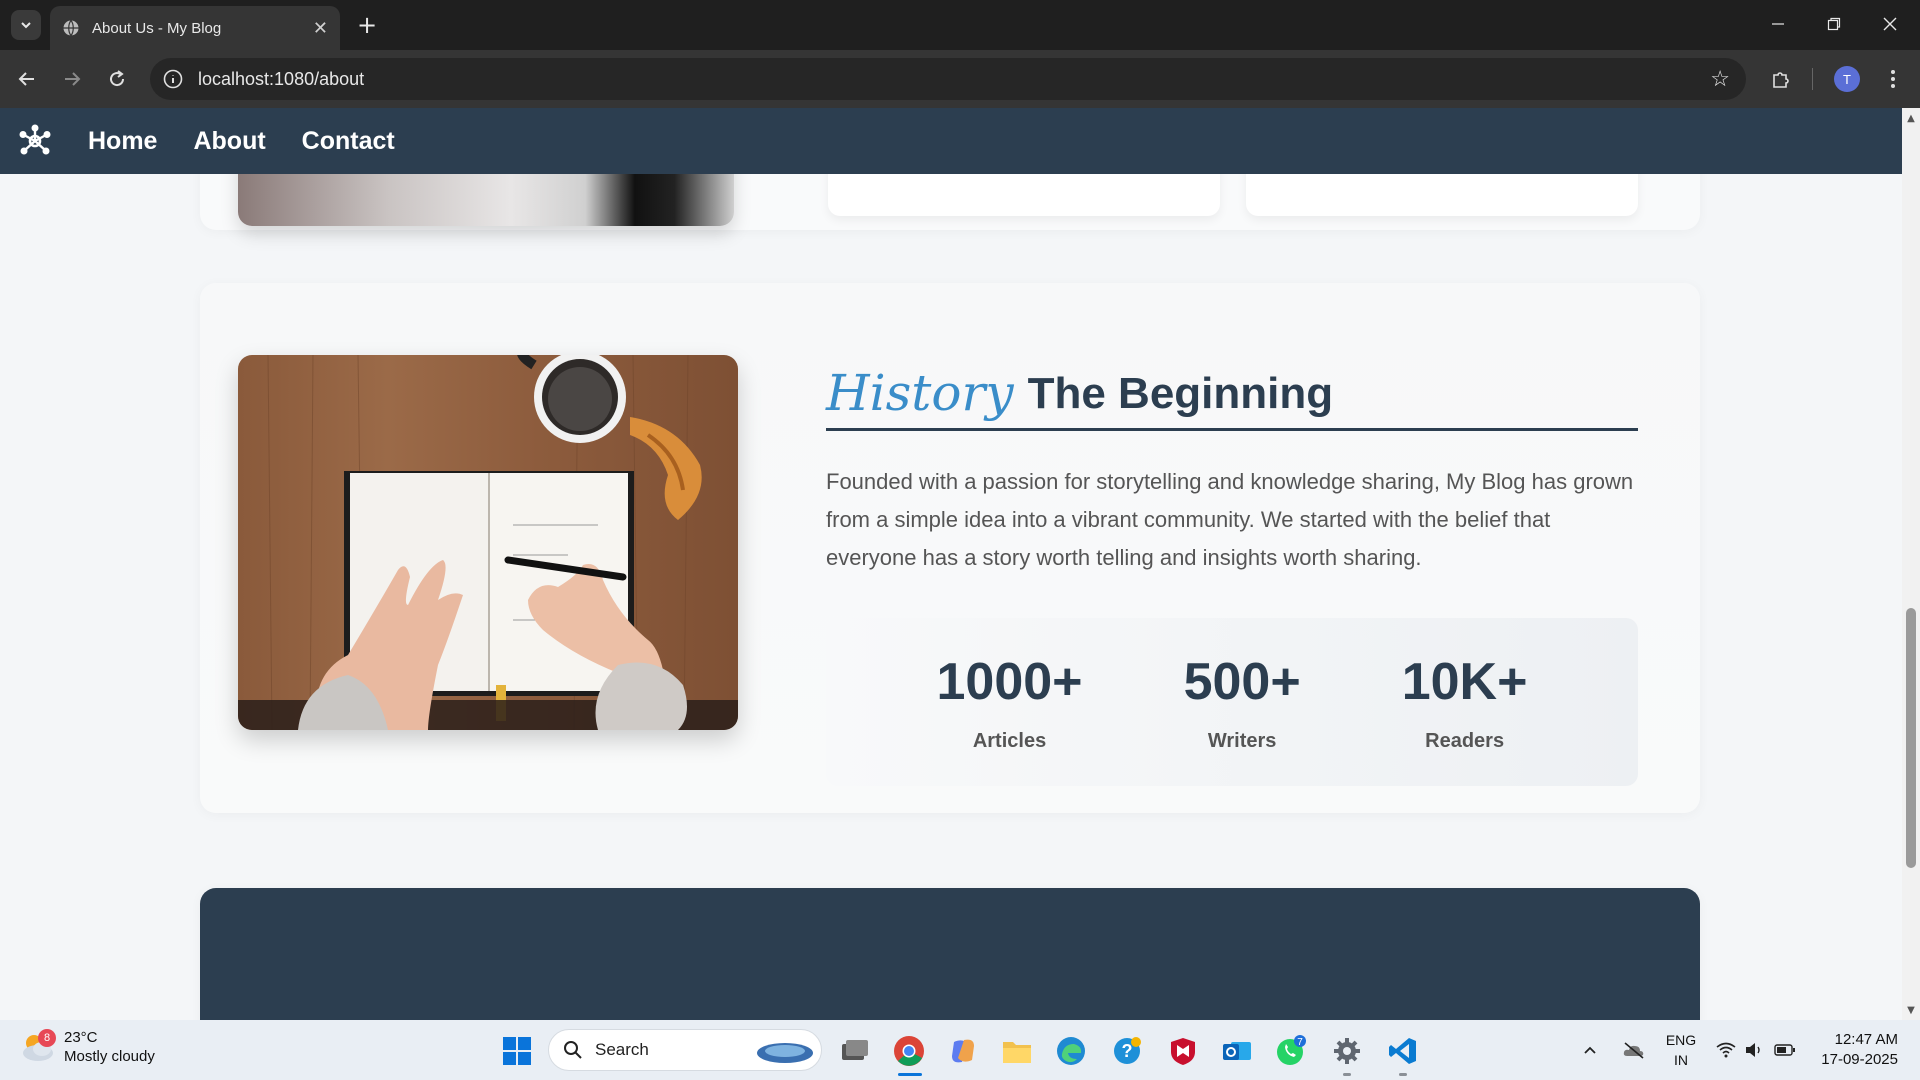 Image resolution: width=1920 pixels, height=1080 pixels. What do you see at coordinates (1858, 1050) in the screenshot?
I see `taskbar-clock: 12:47 AM 17-09-2025` at bounding box center [1858, 1050].